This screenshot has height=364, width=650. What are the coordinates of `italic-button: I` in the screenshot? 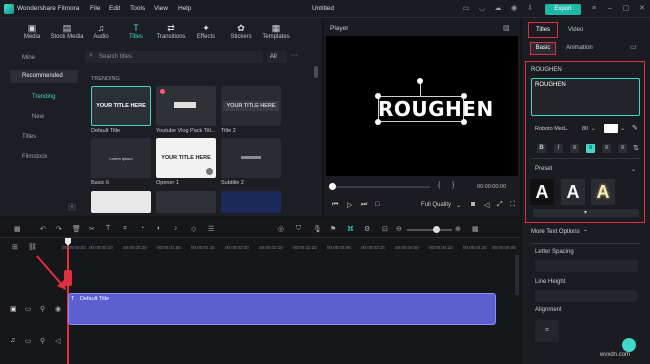 It's located at (558, 148).